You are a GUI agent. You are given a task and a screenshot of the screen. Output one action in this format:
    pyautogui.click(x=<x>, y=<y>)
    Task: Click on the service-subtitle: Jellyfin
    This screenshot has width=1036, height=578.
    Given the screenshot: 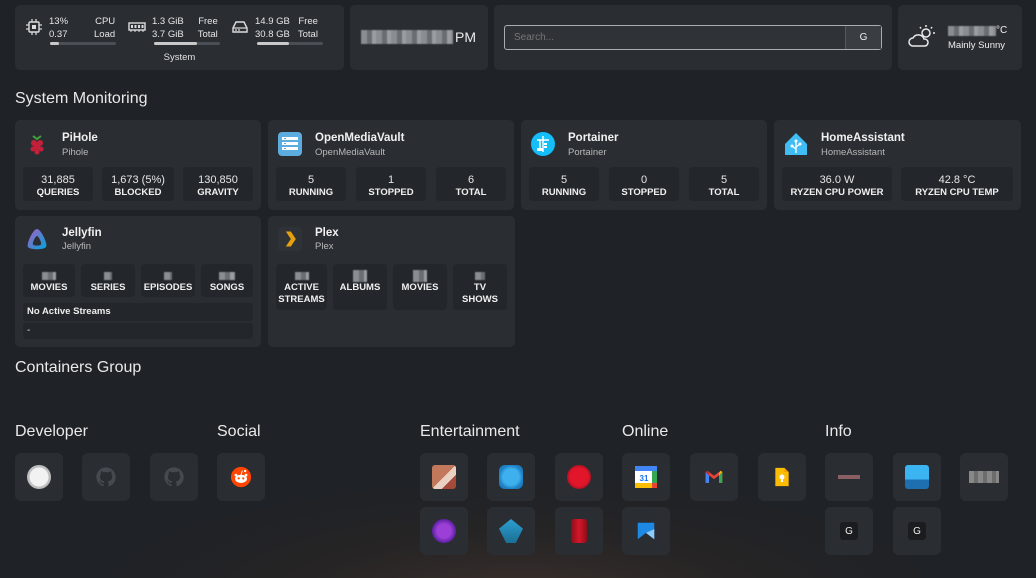 What is the action you would take?
    pyautogui.click(x=77, y=246)
    